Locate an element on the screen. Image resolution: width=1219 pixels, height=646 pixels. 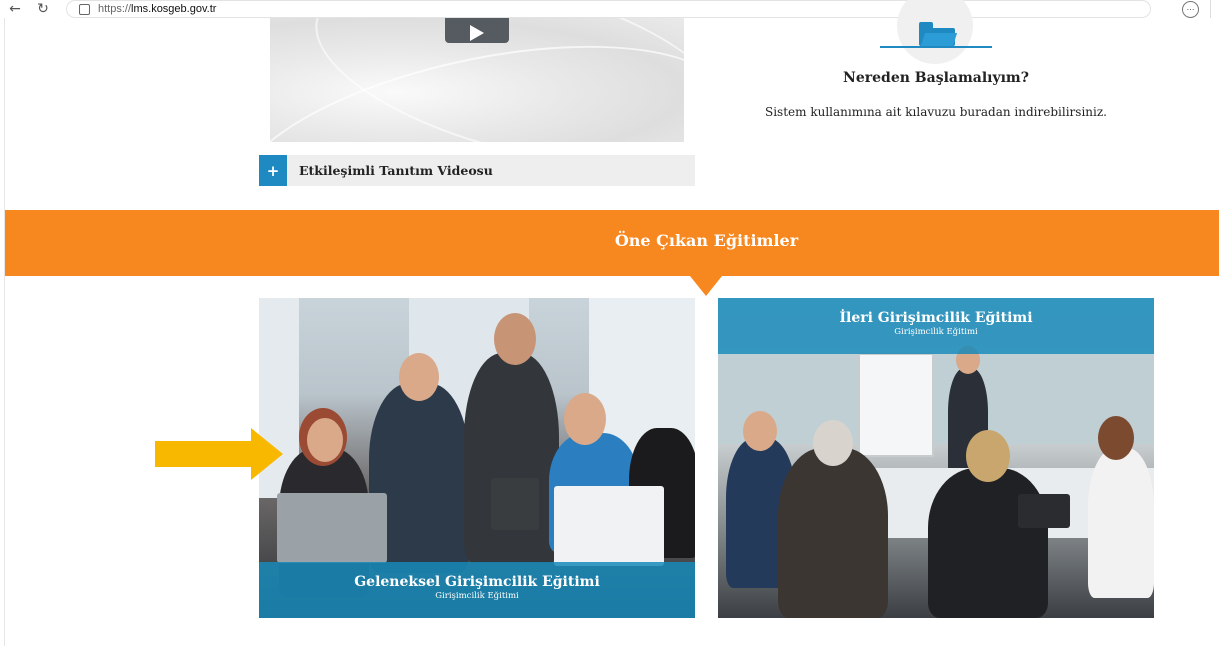
person-seated-vest is located at coordinates (833, 533).